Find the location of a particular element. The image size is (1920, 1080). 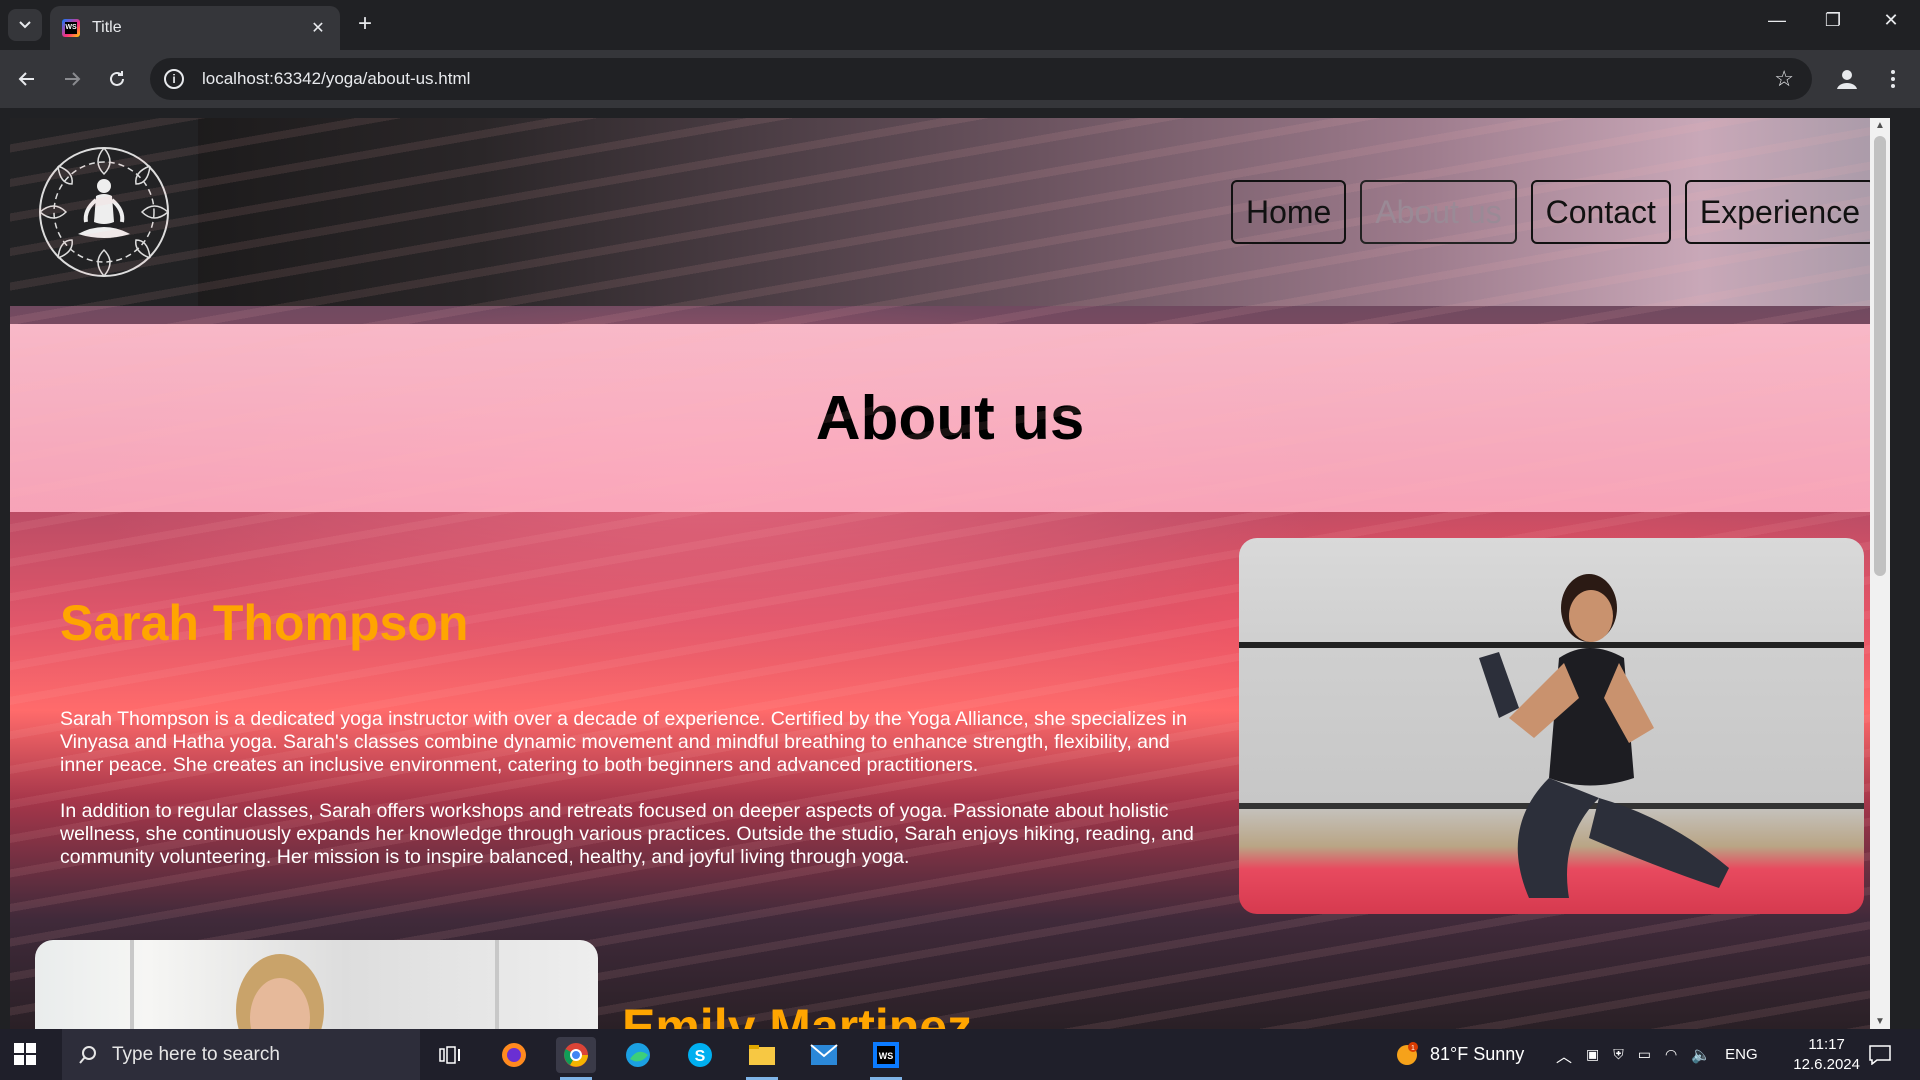

task-view-icon is located at coordinates (450, 1055).